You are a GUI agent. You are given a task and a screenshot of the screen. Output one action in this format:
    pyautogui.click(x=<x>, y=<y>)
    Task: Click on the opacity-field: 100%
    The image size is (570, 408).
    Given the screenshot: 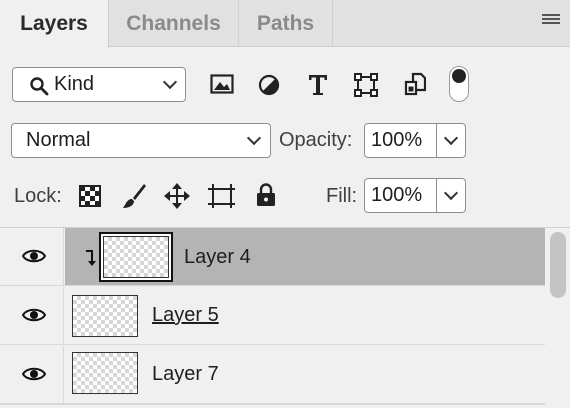 What is the action you would take?
    pyautogui.click(x=415, y=140)
    